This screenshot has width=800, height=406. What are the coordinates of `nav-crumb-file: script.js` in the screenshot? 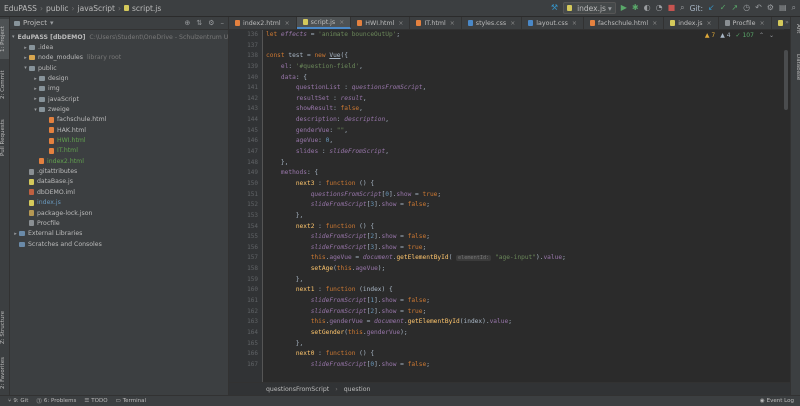 It's located at (142, 8).